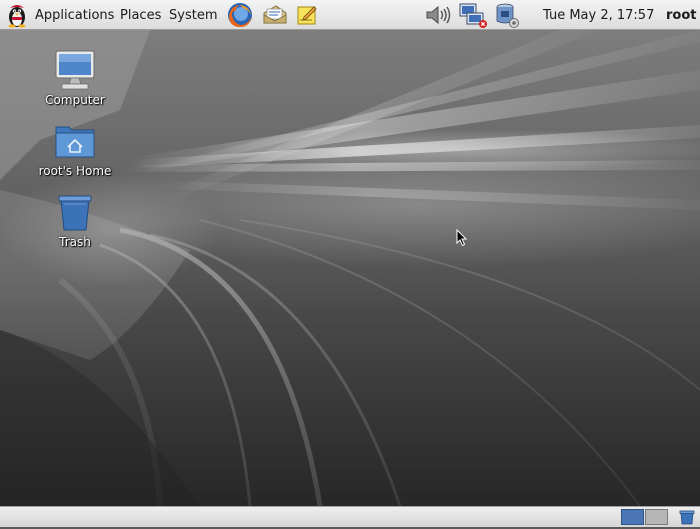 The height and width of the screenshot is (529, 700). Describe the element at coordinates (438, 15) in the screenshot. I see `volume-icon` at that location.